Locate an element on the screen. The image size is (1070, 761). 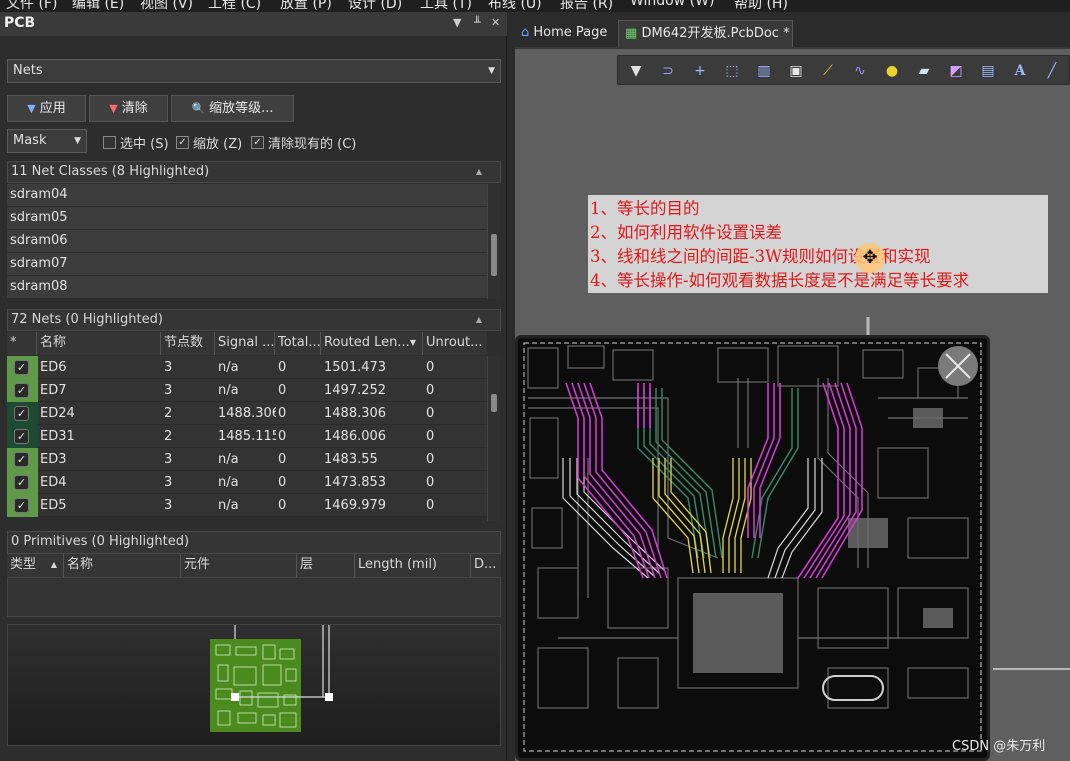
net-row: ✓ ED6 3 n/a 0 1501.473 0 is located at coordinates (247, 367).